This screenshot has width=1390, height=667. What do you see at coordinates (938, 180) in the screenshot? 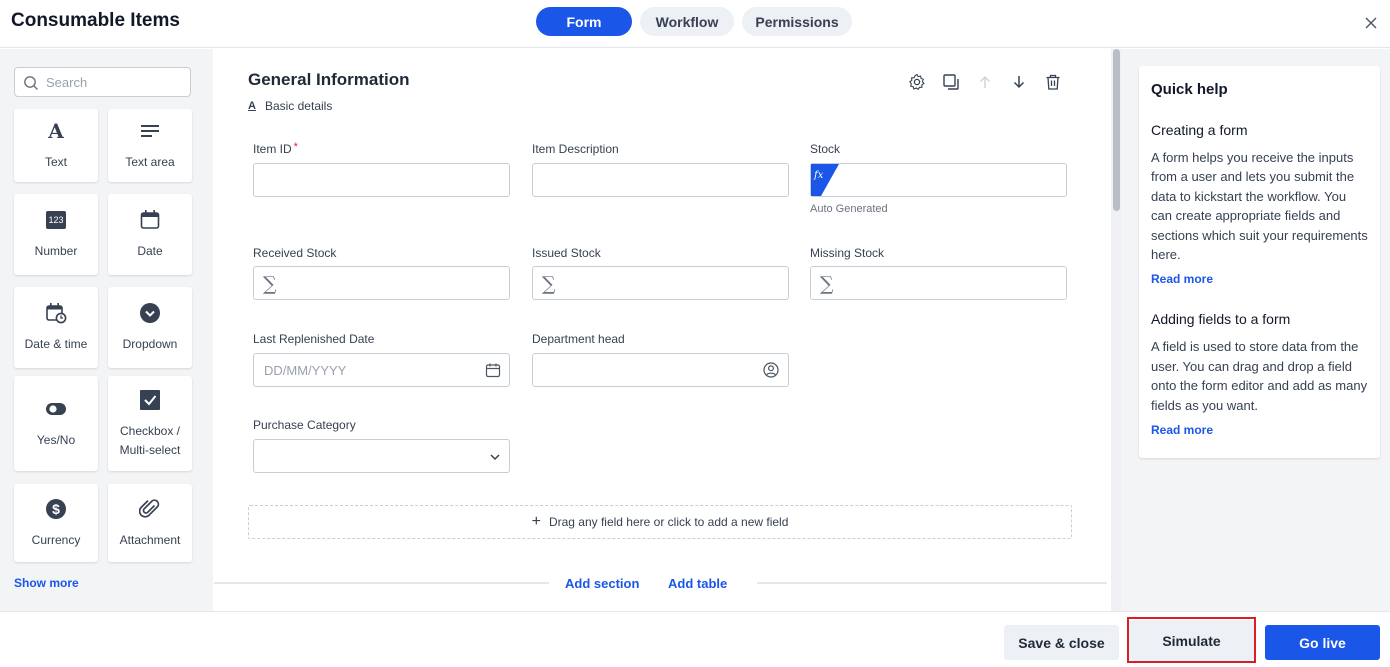
I see `stock-field: fx` at bounding box center [938, 180].